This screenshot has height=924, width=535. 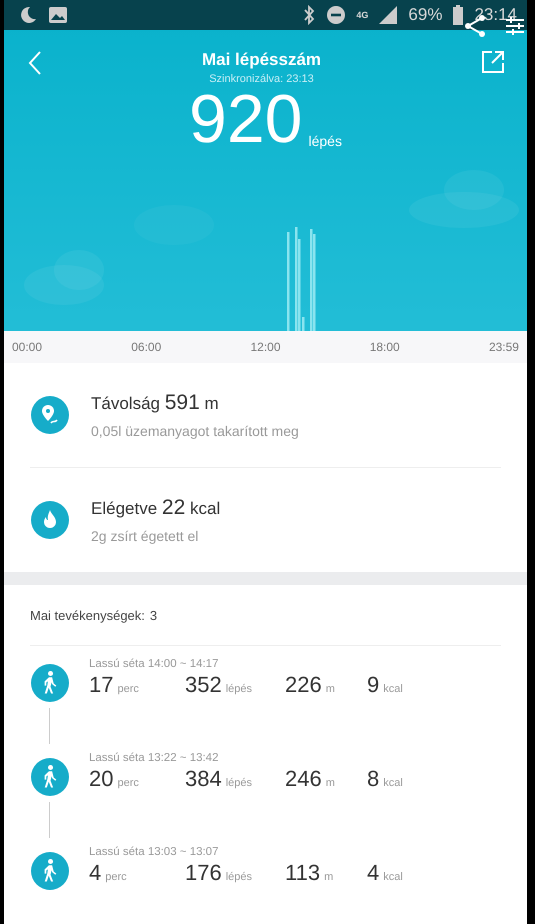 What do you see at coordinates (265, 347) in the screenshot?
I see `time-label: 12:00` at bounding box center [265, 347].